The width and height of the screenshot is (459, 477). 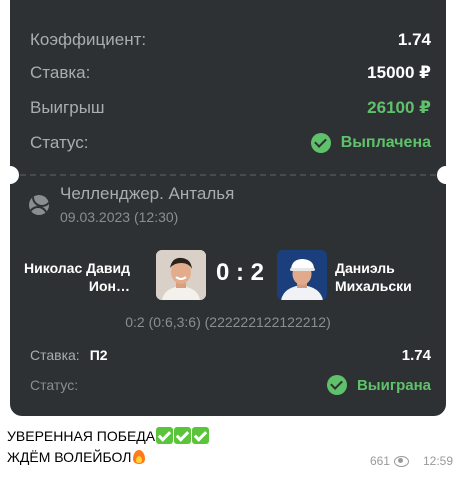 What do you see at coordinates (416, 355) in the screenshot?
I see `pick-odds: 1.74` at bounding box center [416, 355].